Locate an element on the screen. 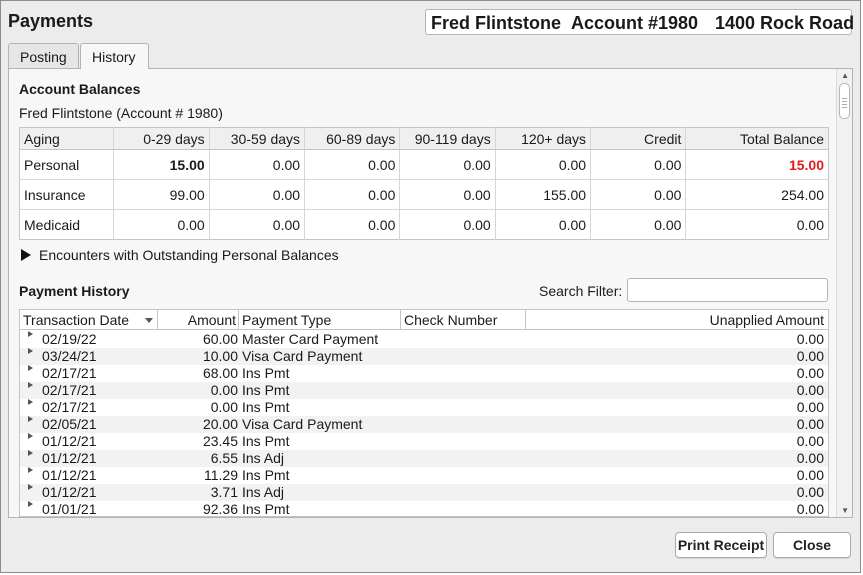 The height and width of the screenshot is (575, 863). history-amount: 23.45 is located at coordinates (220, 441).